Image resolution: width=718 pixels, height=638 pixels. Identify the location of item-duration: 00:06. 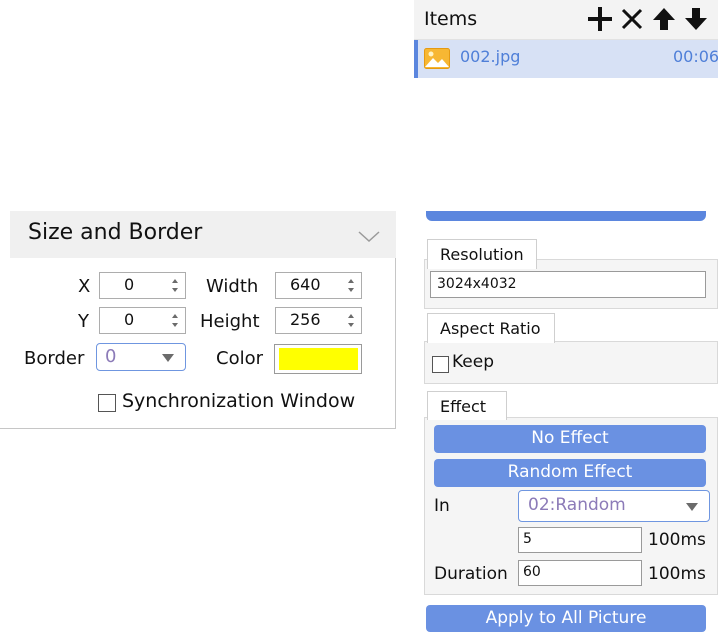
(695, 56).